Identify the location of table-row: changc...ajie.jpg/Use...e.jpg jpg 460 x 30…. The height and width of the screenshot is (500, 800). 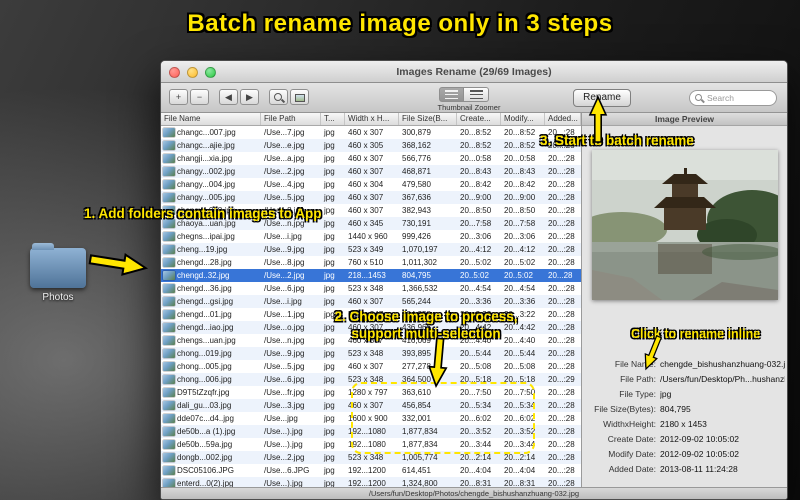
(371, 145).